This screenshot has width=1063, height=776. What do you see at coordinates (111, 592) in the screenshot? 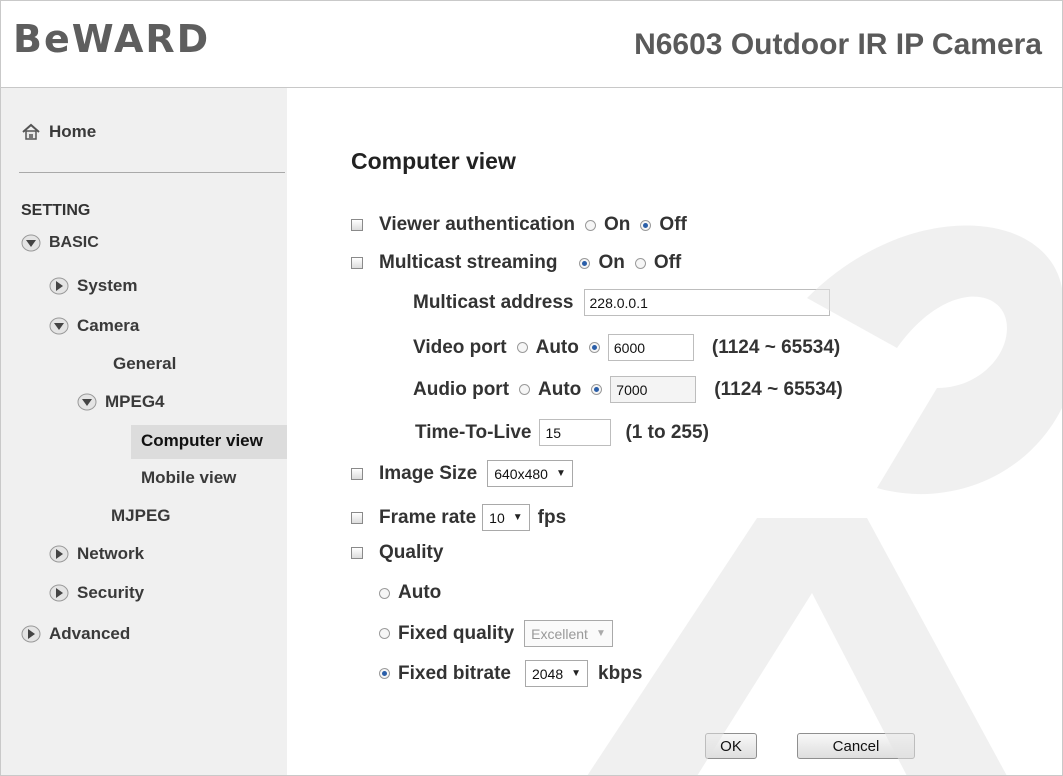
I see `sidebar-item-label: Security` at bounding box center [111, 592].